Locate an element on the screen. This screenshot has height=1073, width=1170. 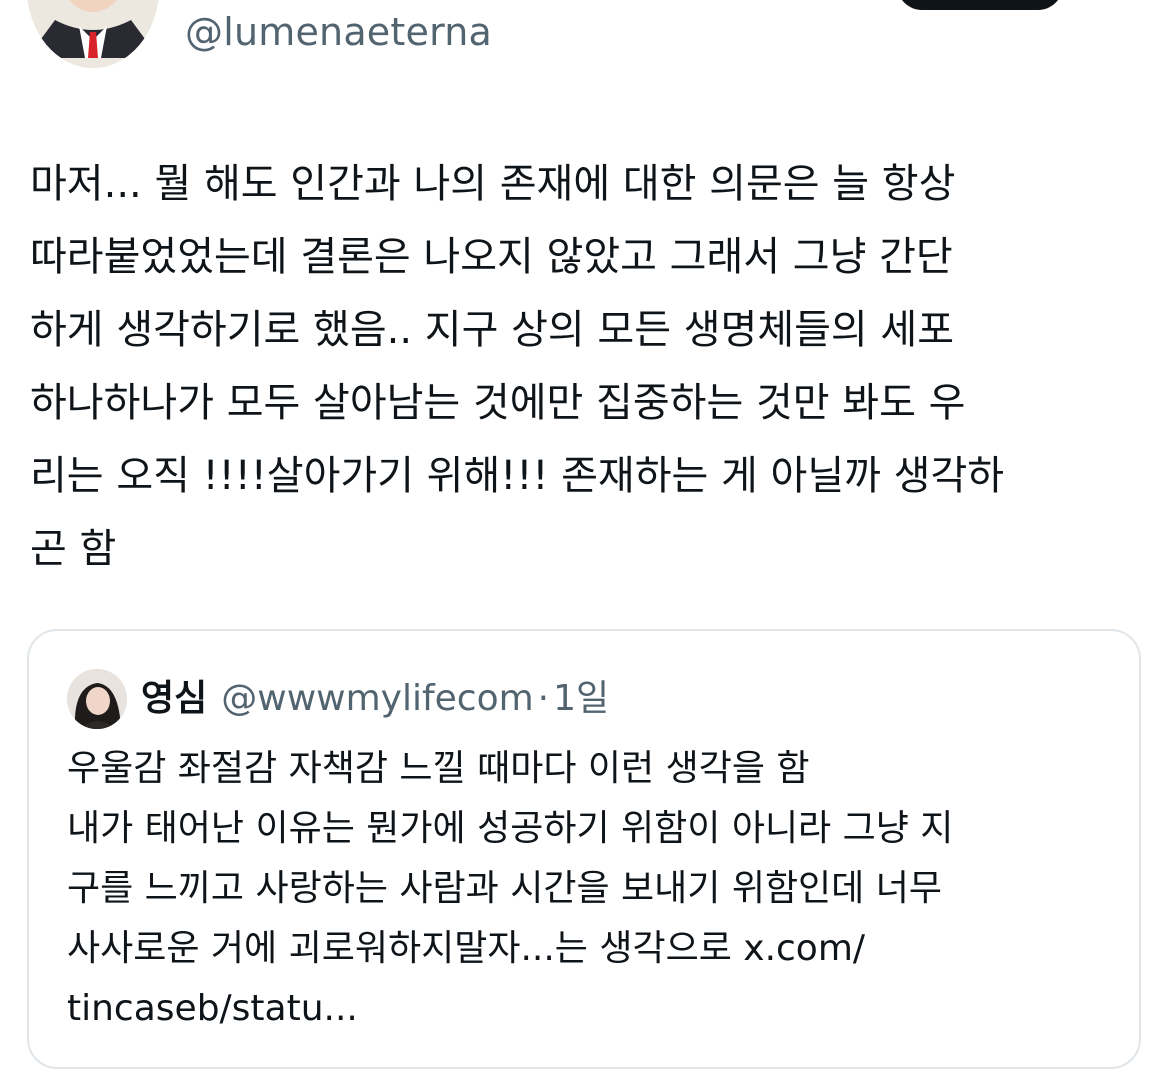
author-avatar is located at coordinates (93, 34).